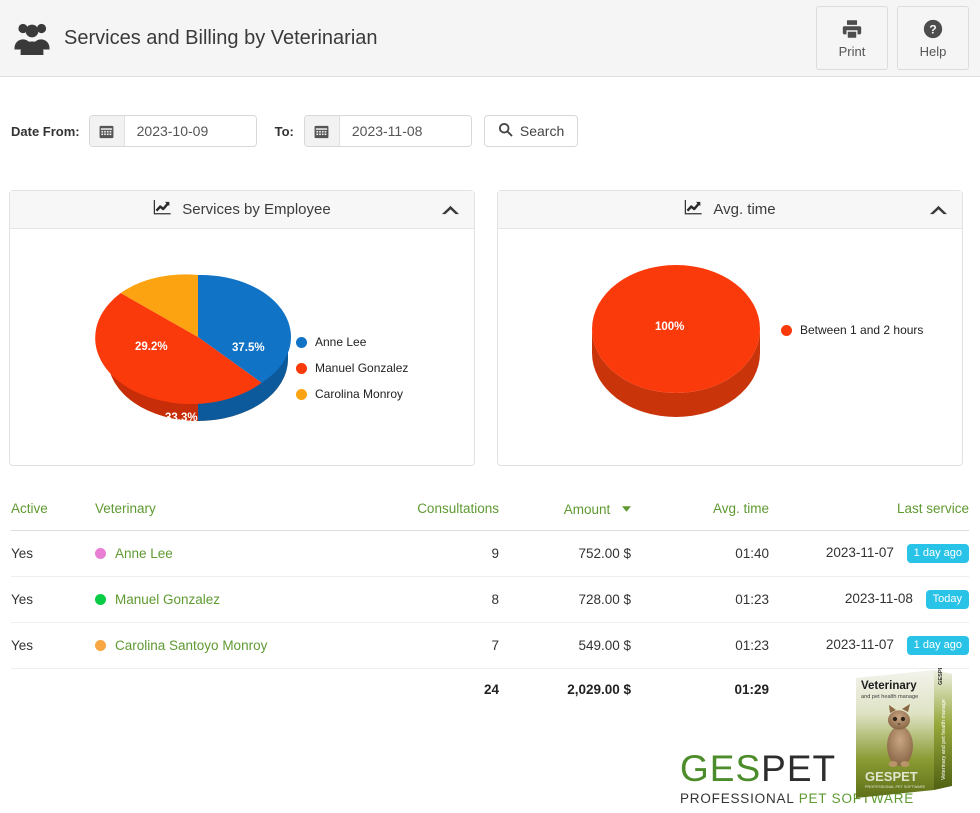  I want to click on legend-item: Manuel Gonzalez, so click(352, 368).